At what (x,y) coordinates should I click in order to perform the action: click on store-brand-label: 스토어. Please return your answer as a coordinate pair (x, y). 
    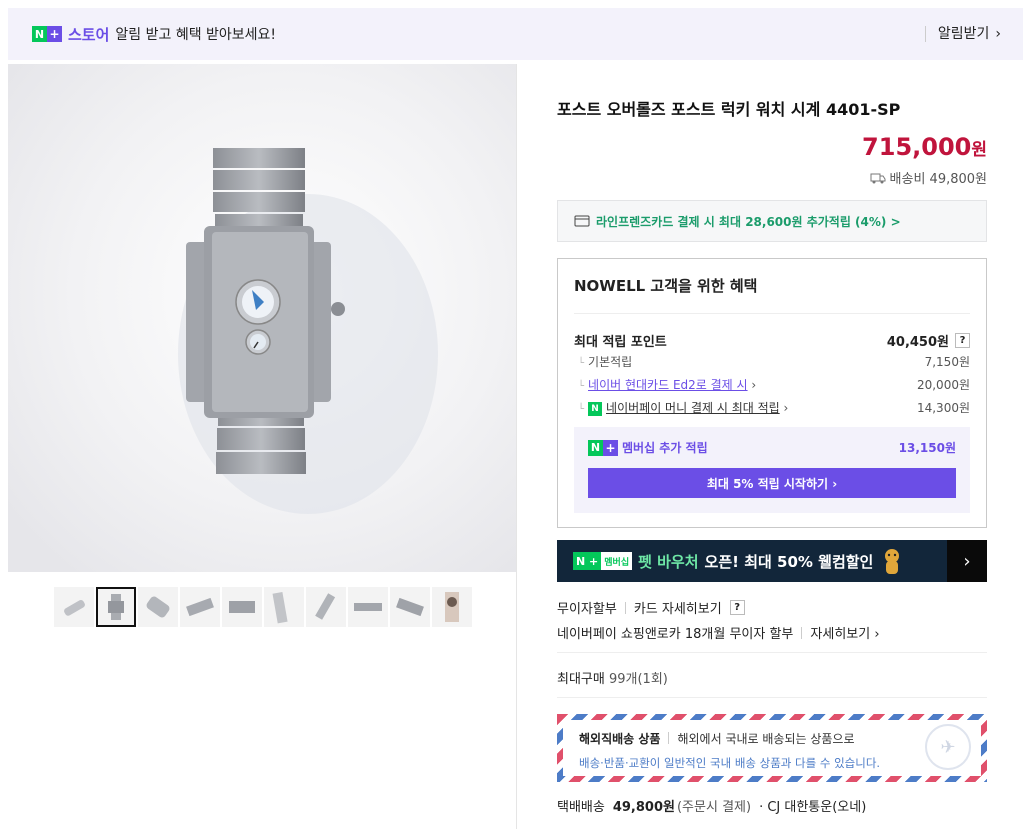
    Looking at the image, I should click on (89, 34).